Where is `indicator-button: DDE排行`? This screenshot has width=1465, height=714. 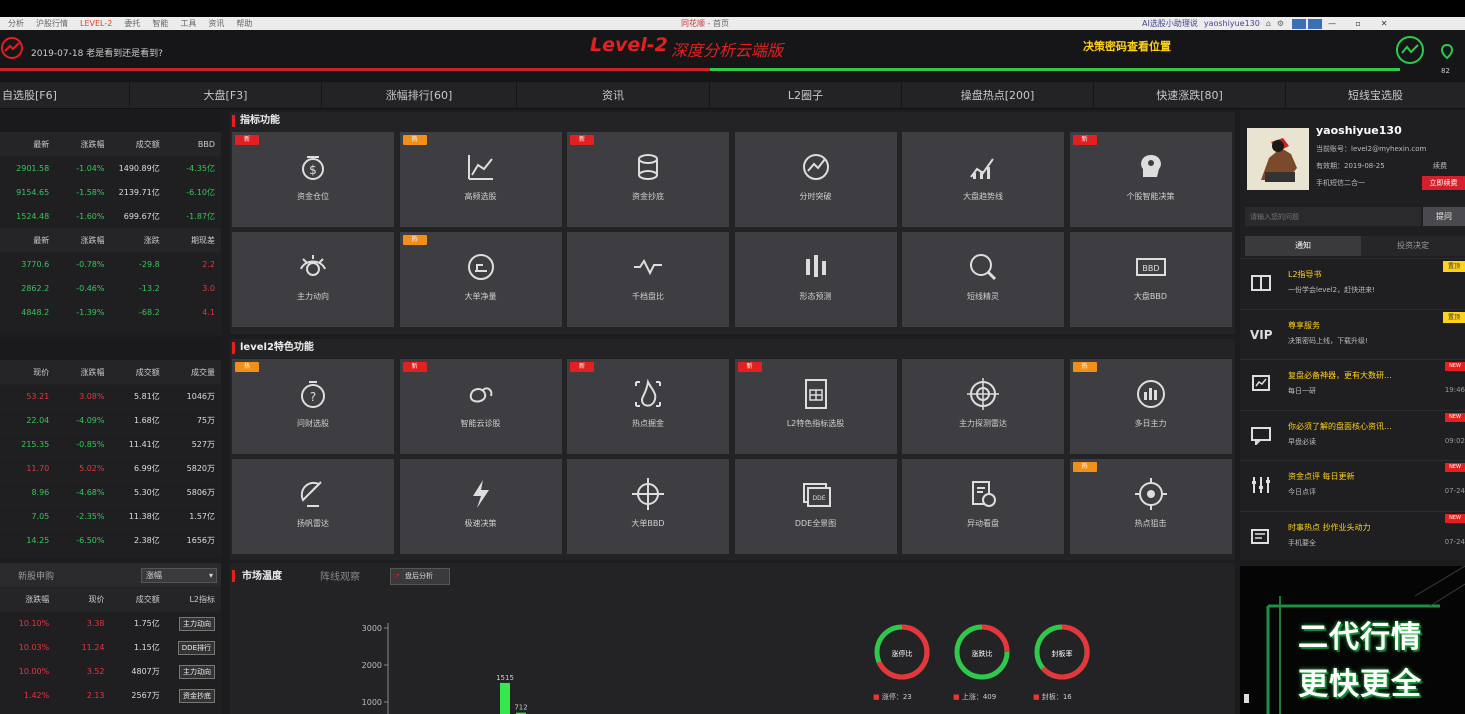
indicator-button: DDE排行 is located at coordinates (196, 647).